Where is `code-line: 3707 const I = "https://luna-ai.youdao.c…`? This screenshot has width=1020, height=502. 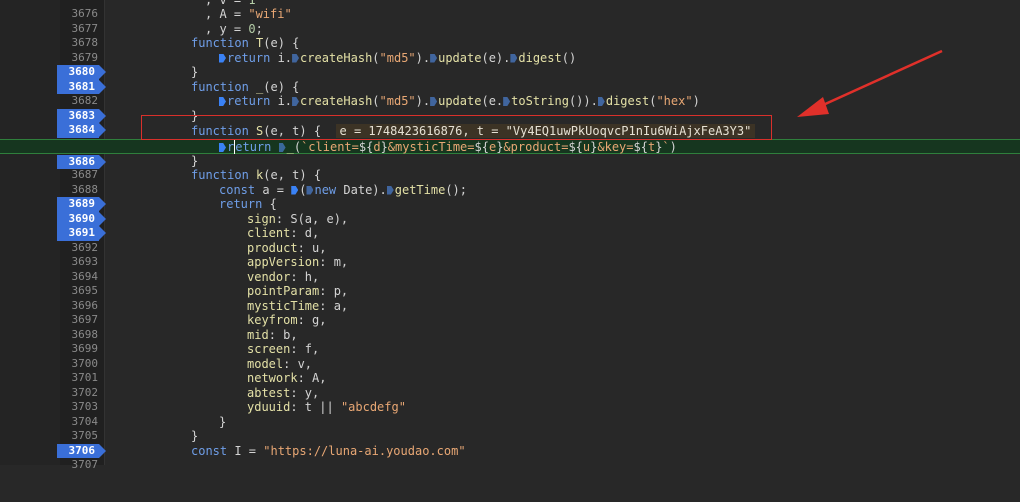 code-line: 3707 const I = "https://luna-ai.youdao.c… is located at coordinates (510, 458).